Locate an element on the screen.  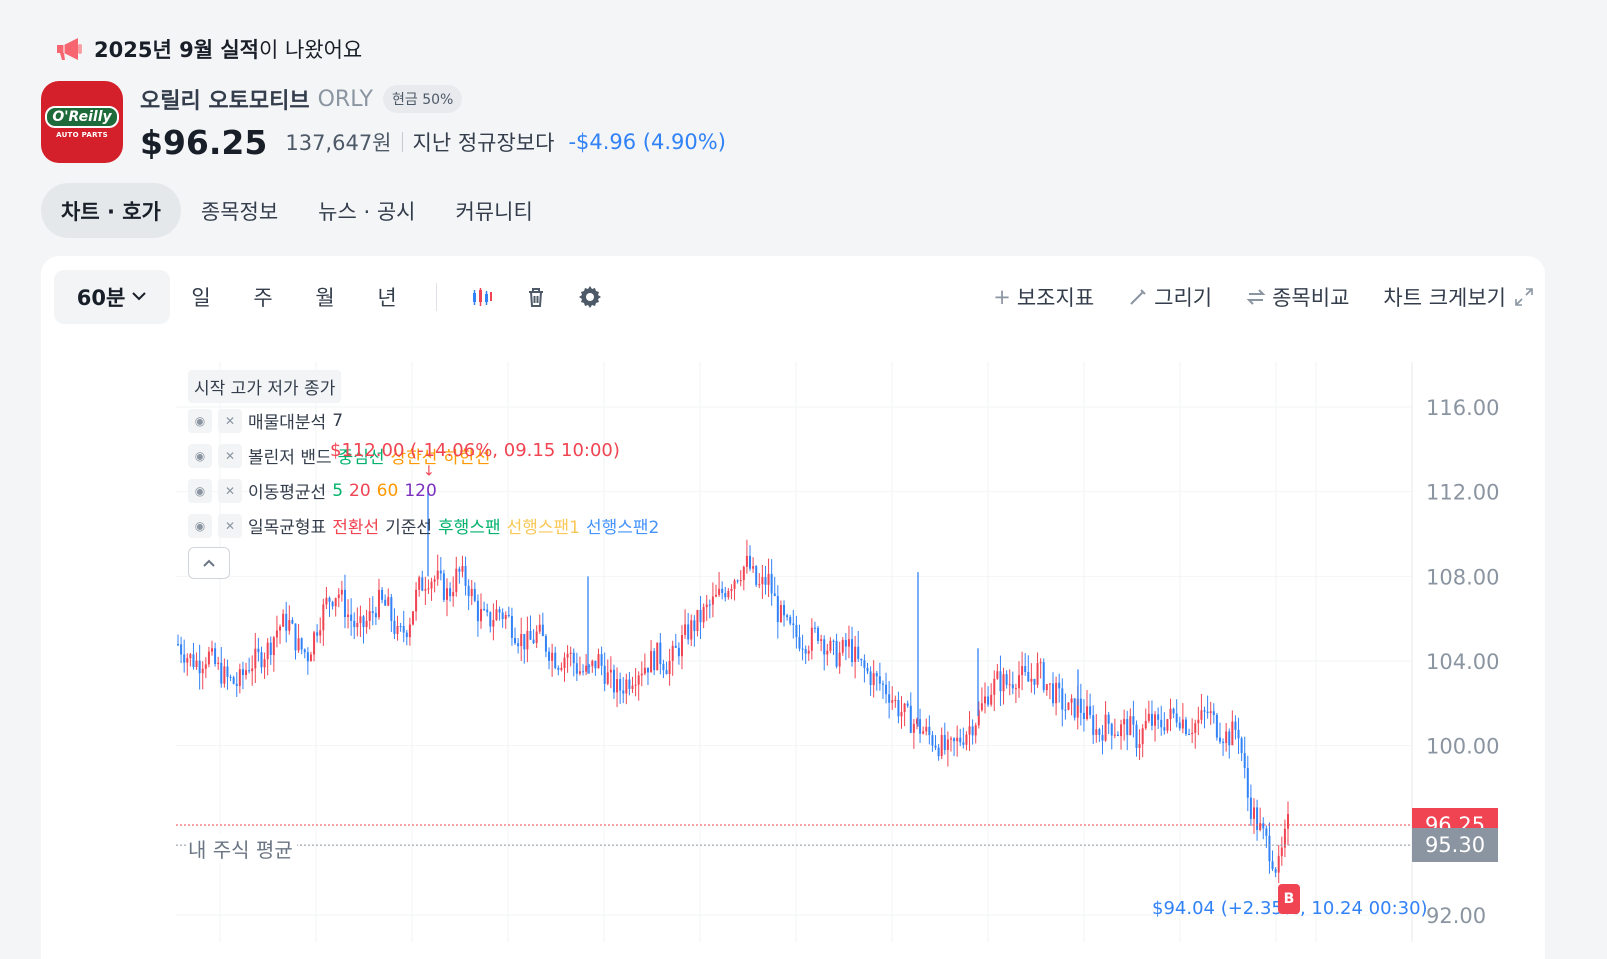
buy-marker: B is located at coordinates (1289, 899).